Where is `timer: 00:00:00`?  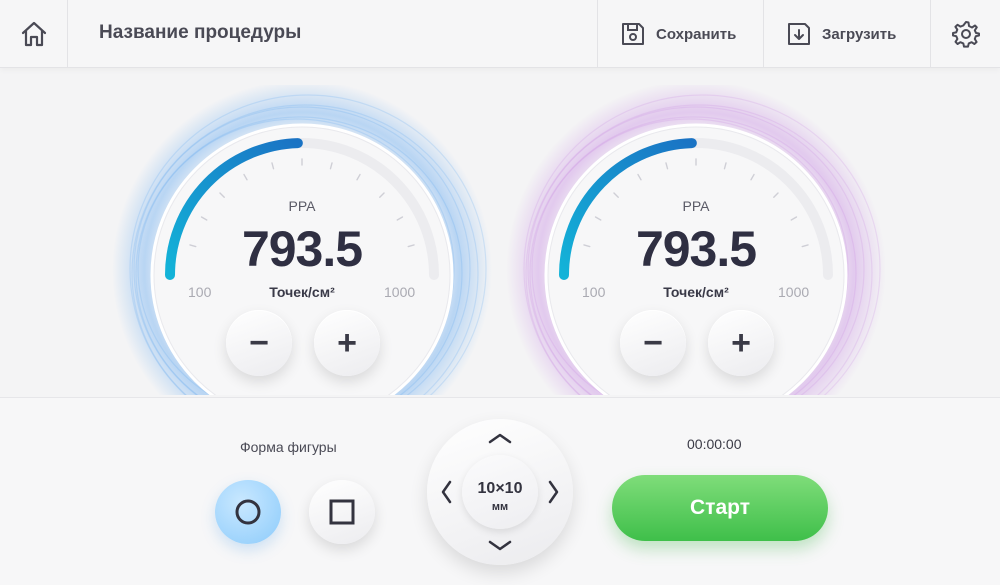
timer: 00:00:00 is located at coordinates (714, 444).